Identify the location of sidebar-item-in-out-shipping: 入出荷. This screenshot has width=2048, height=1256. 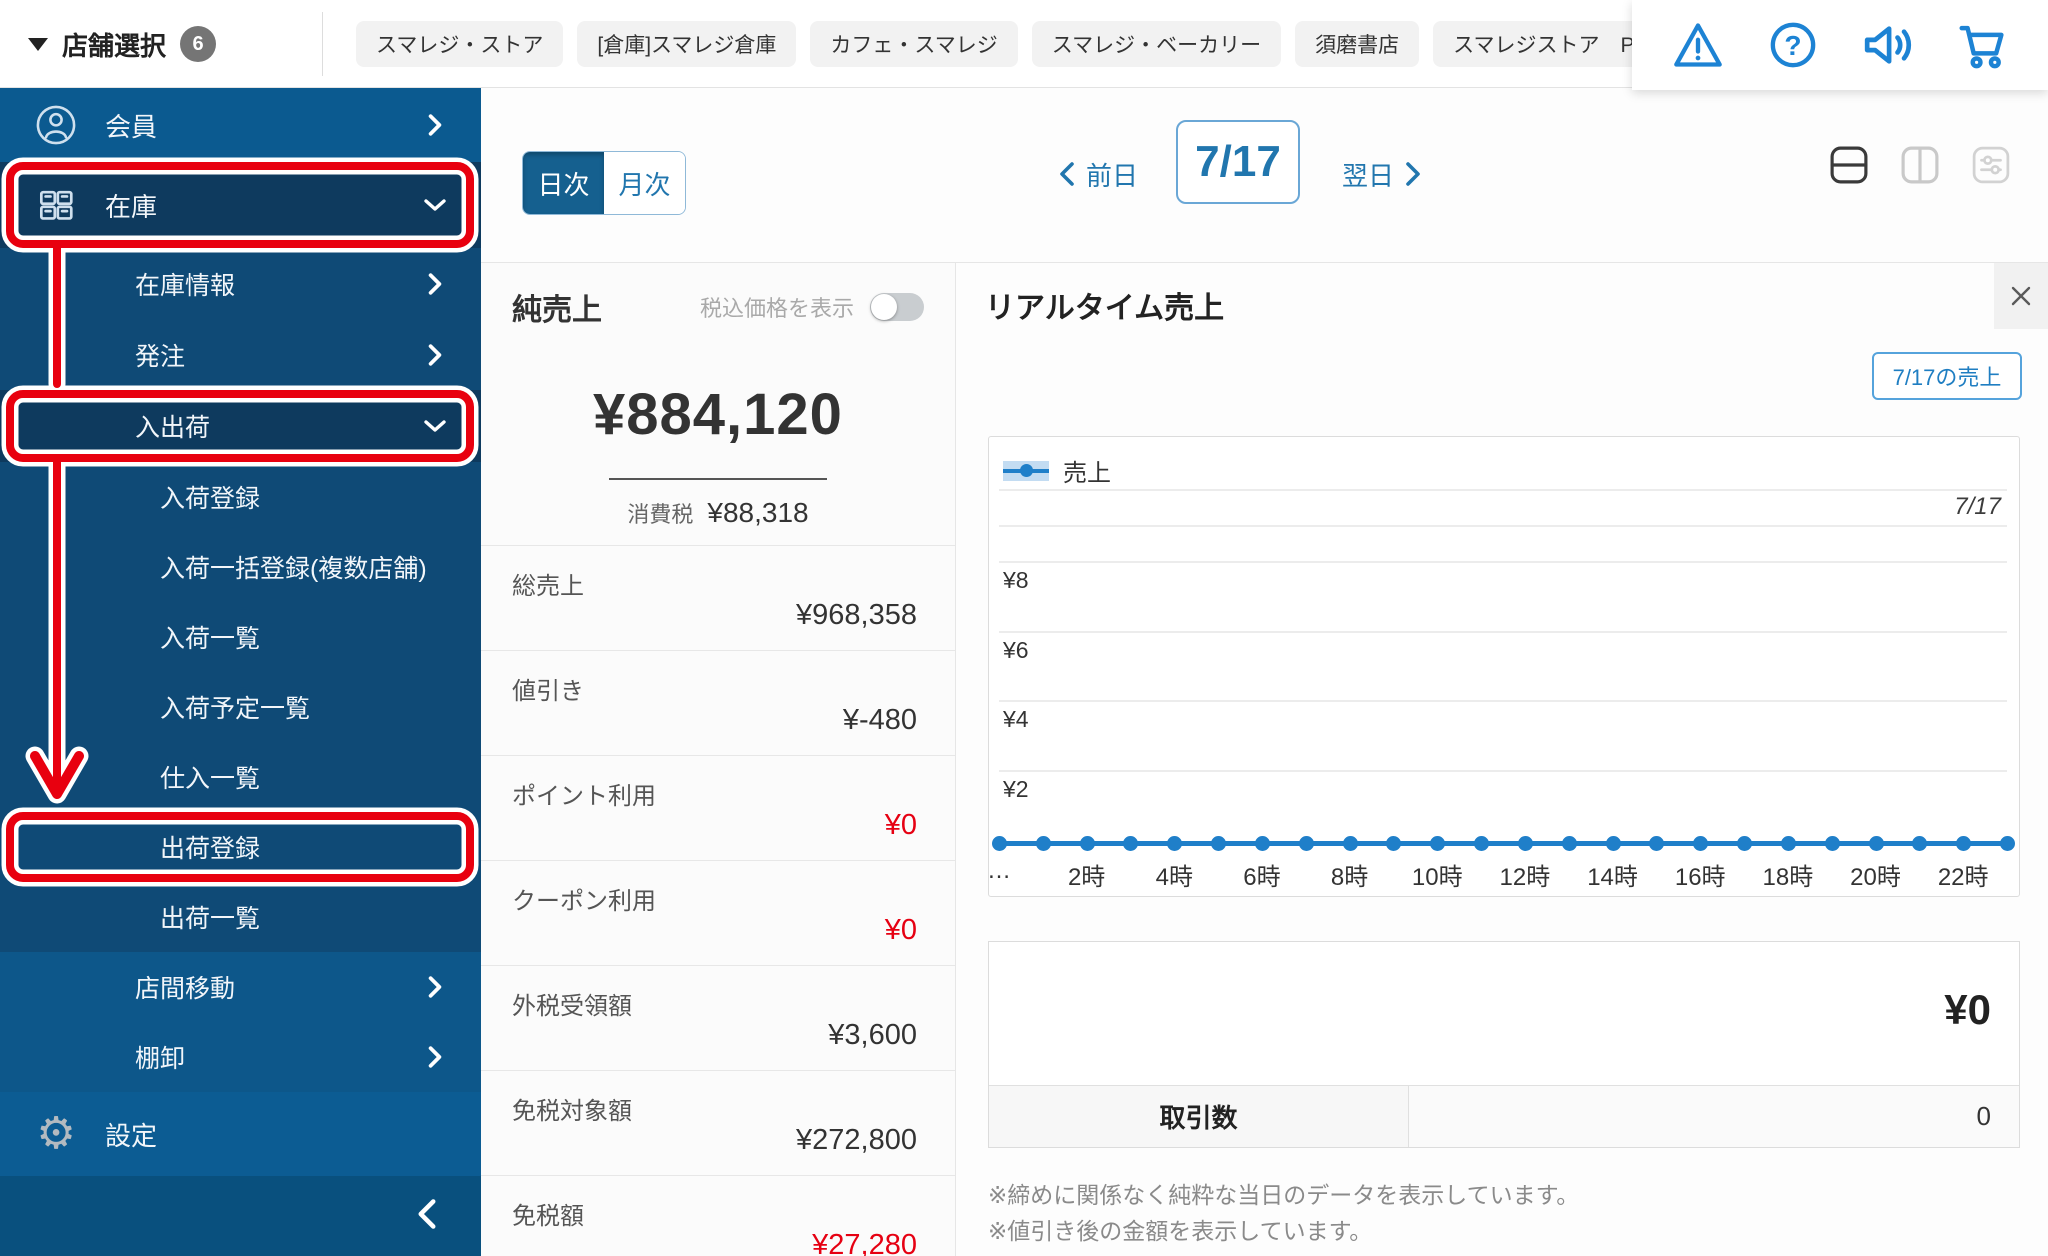
(240, 426).